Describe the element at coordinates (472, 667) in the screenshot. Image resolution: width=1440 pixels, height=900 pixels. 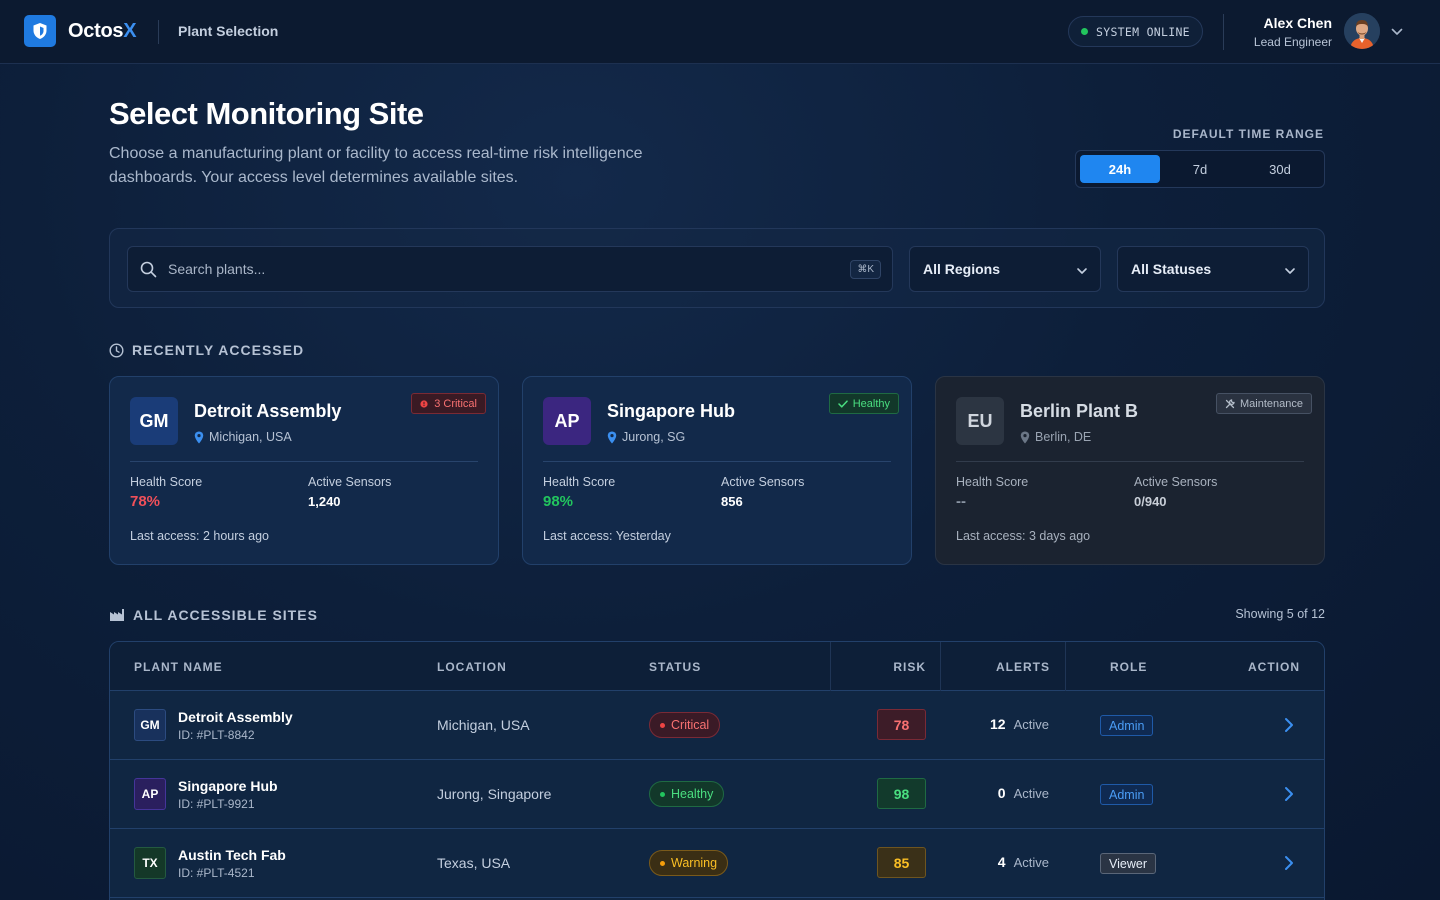
I see `column-header-location: LOCATION` at that location.